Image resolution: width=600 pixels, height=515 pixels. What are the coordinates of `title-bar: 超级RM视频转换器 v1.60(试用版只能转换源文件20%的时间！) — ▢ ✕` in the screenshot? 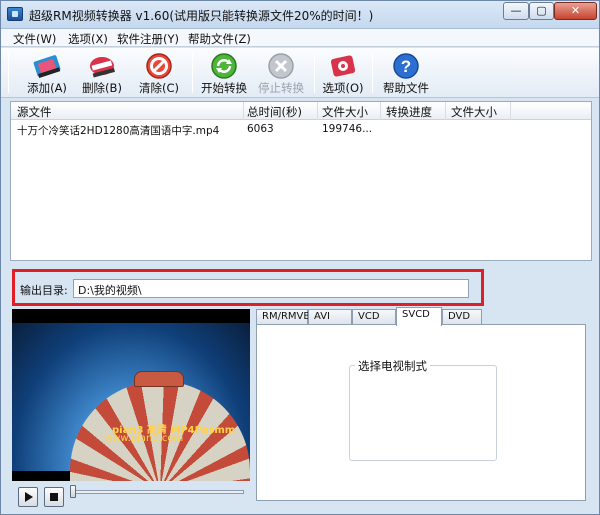 It's located at (300, 15).